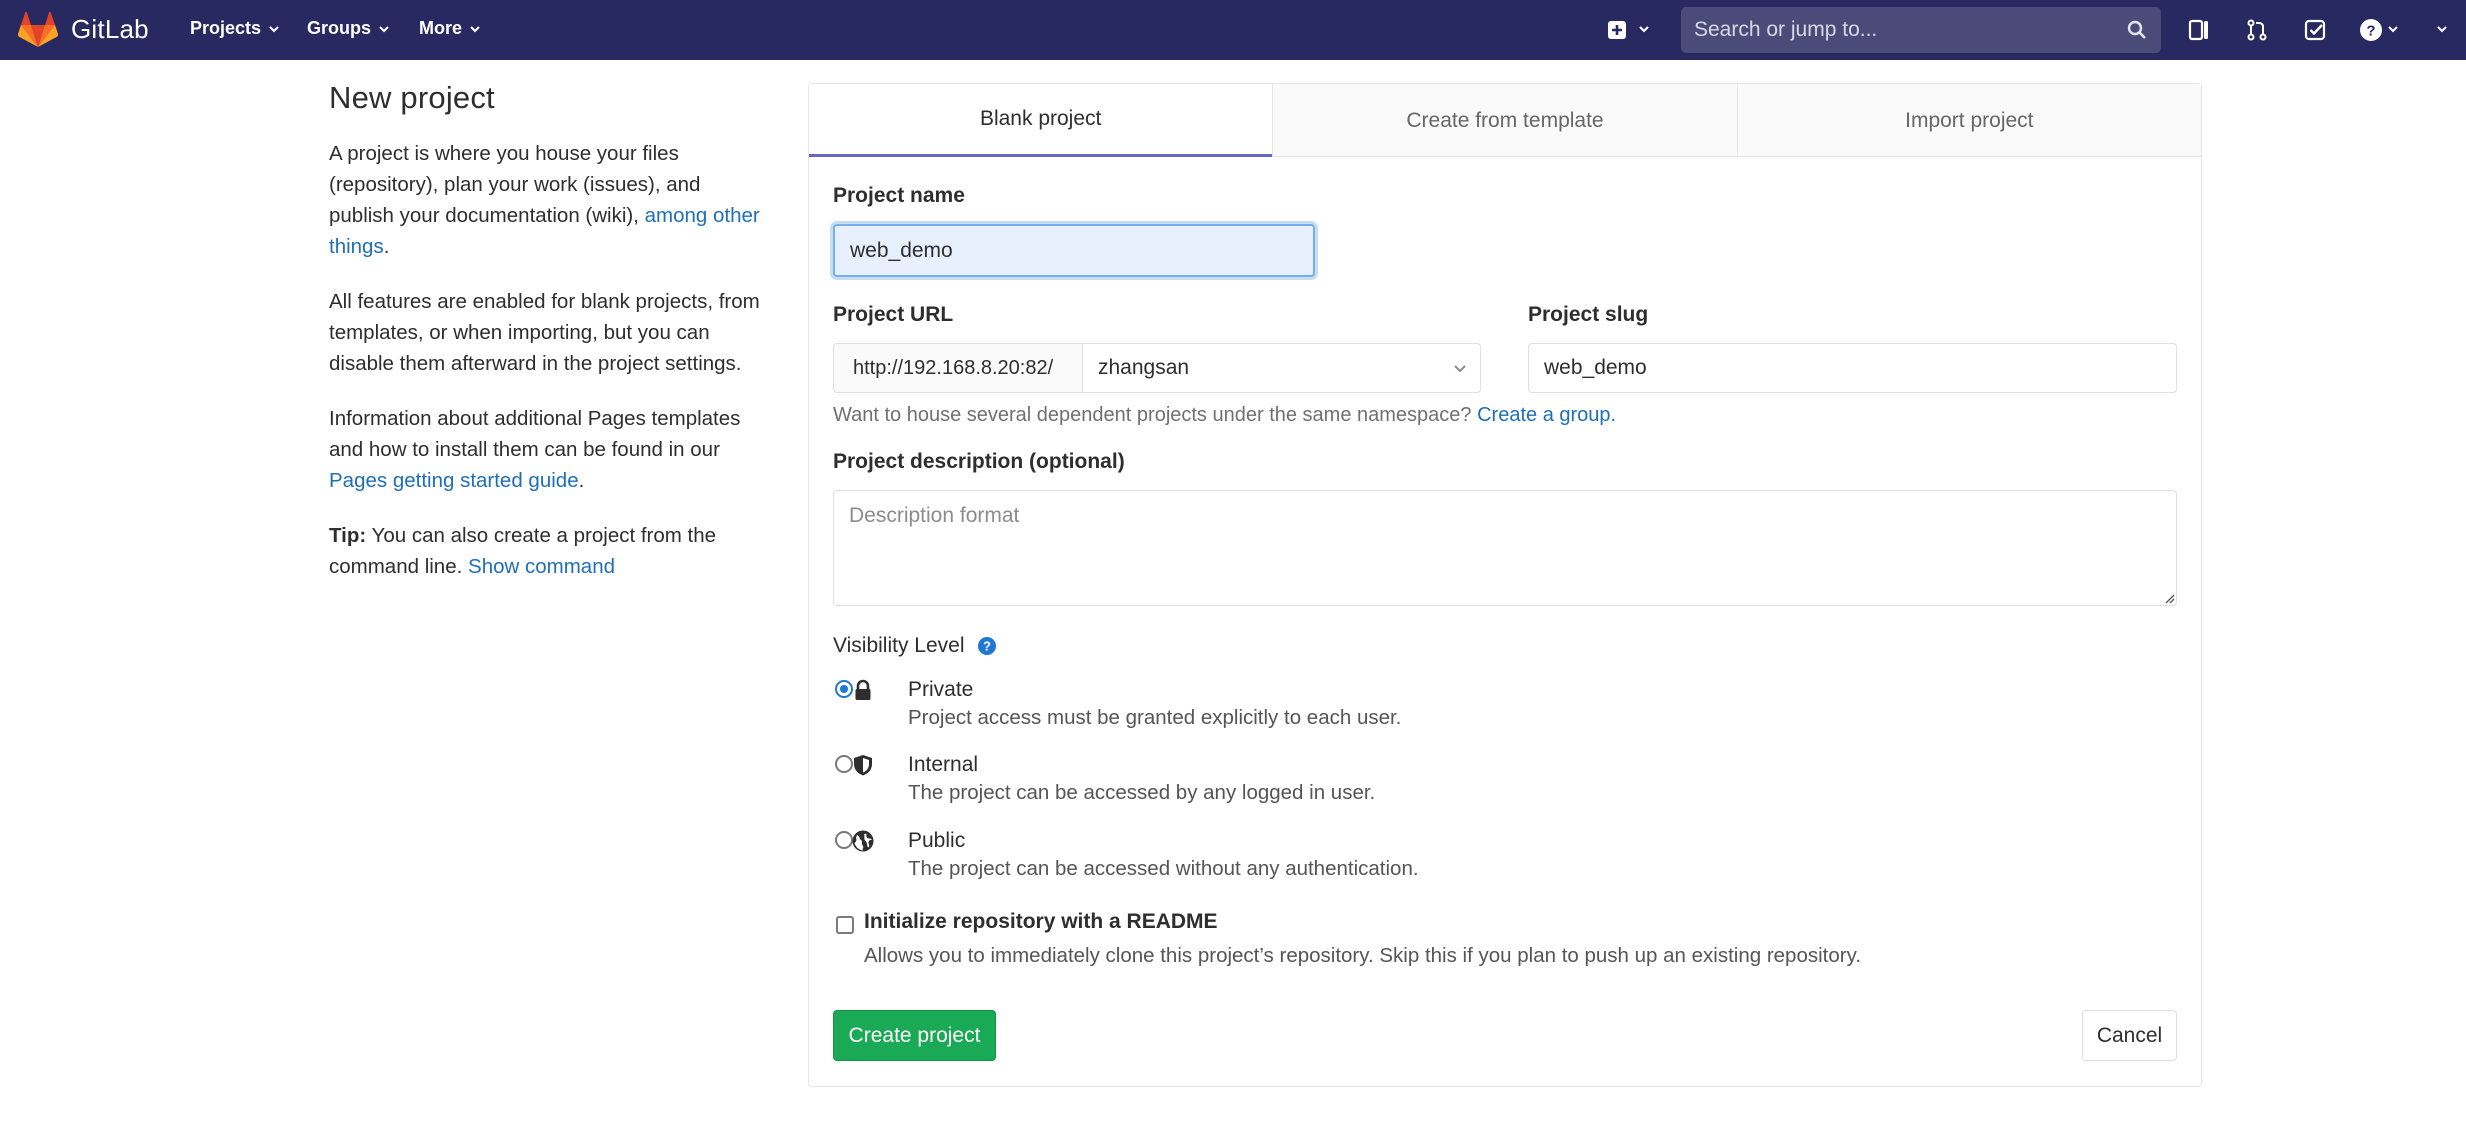 This screenshot has height=1144, width=2466. What do you see at coordinates (386, 246) in the screenshot?
I see `intro-paragraph-1-end: .` at bounding box center [386, 246].